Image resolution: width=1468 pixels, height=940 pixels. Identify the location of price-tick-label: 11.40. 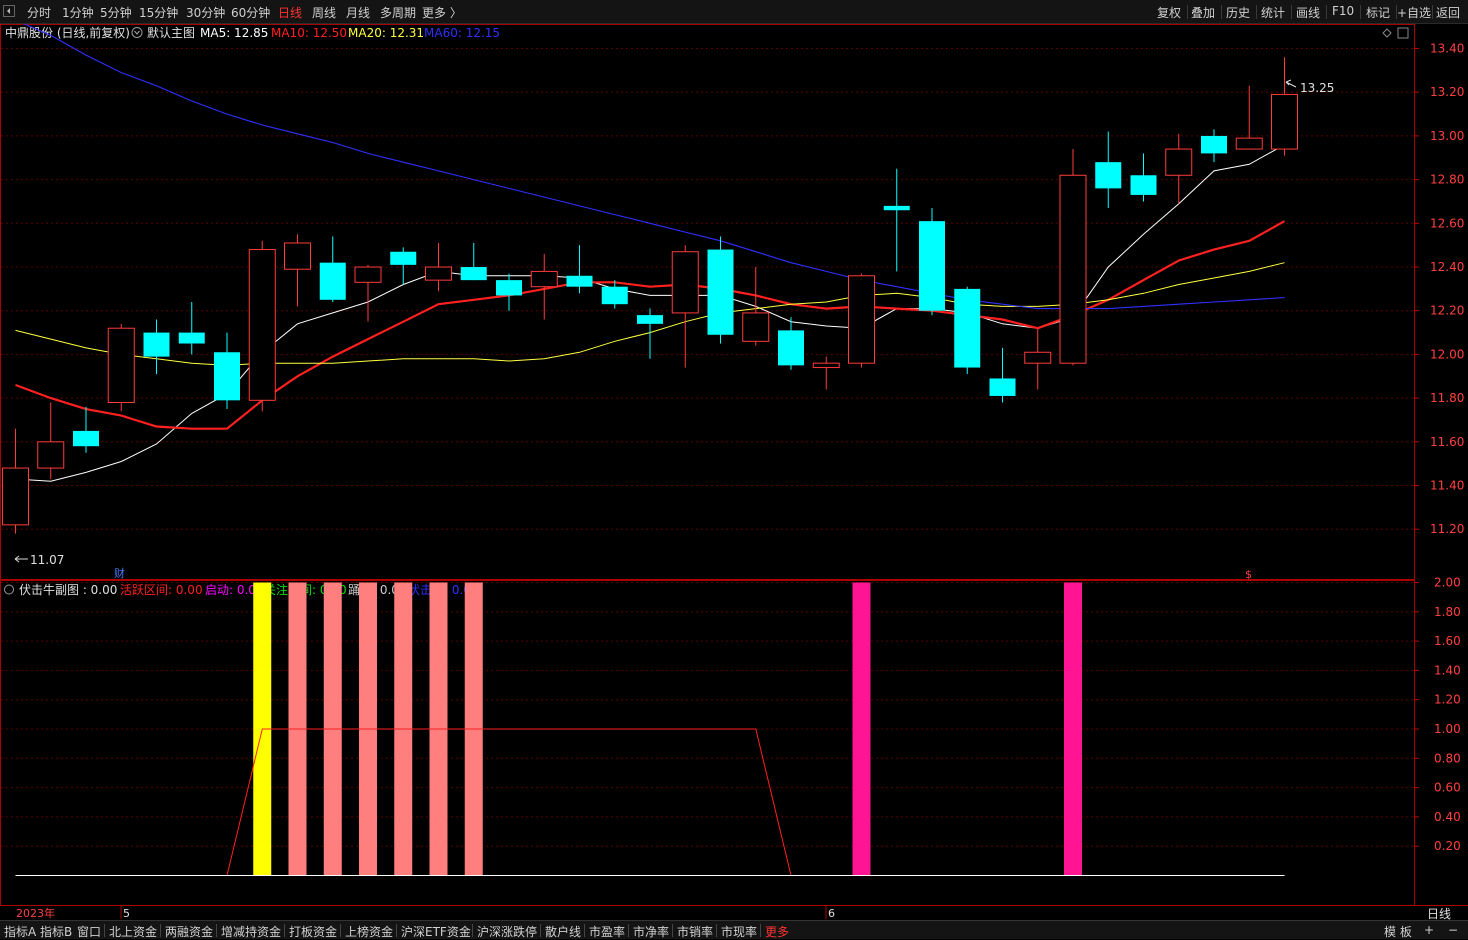
(1447, 486).